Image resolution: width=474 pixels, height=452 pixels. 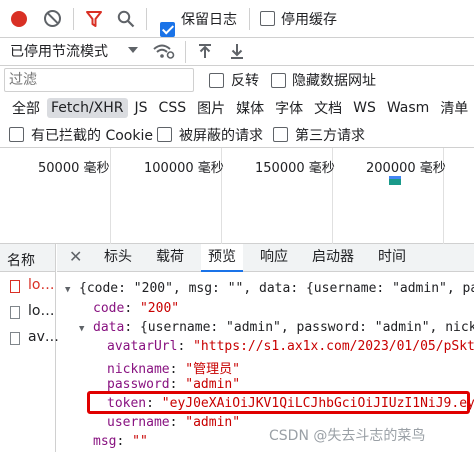 What do you see at coordinates (136, 308) in the screenshot?
I see `preview-code-line: code: "200"` at bounding box center [136, 308].